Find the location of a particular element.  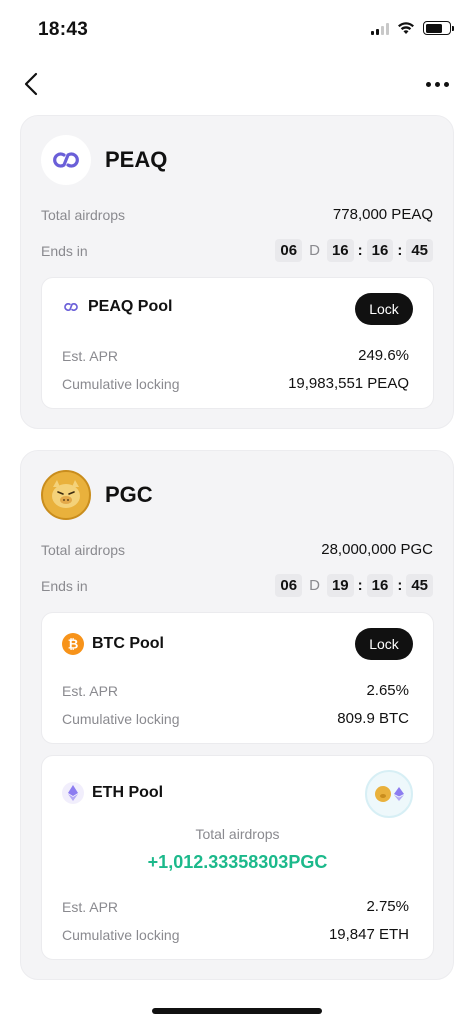

token-name: PEAQ is located at coordinates (136, 159).